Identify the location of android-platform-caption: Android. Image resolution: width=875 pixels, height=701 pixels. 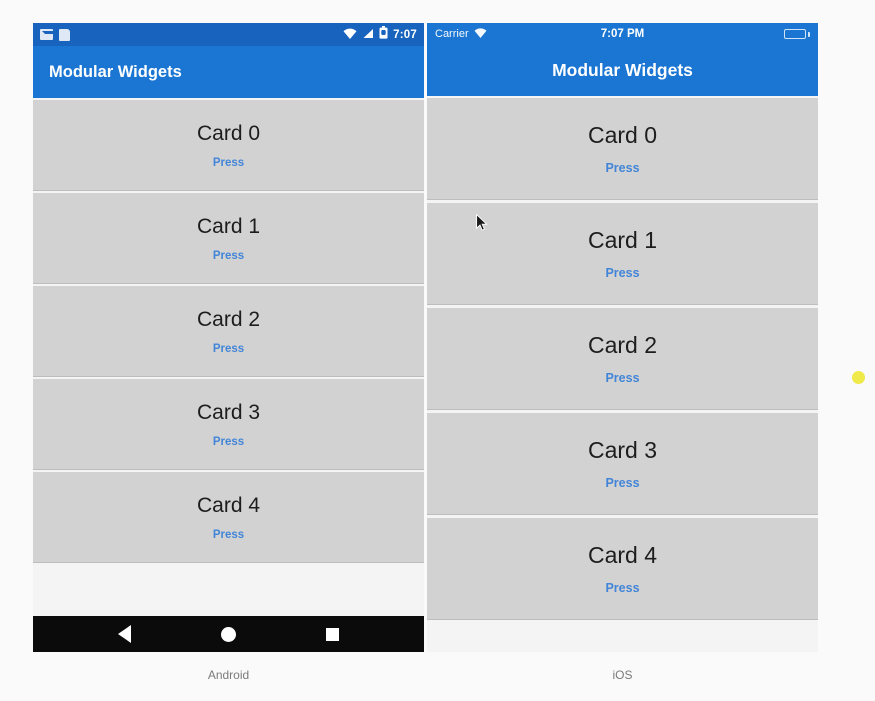
(228, 675).